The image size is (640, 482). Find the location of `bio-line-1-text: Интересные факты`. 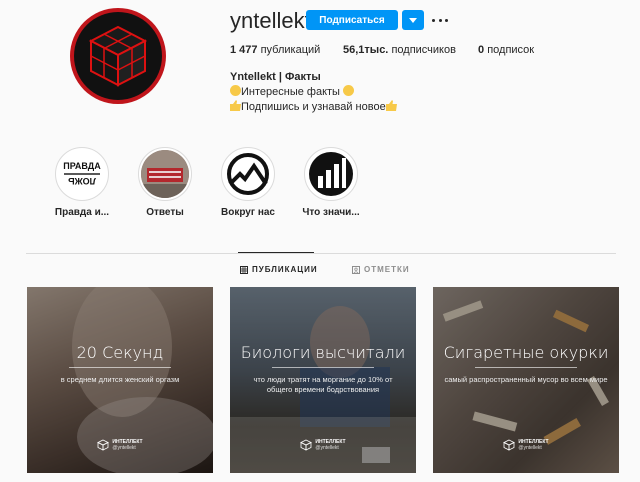

bio-line-1-text: Интересные факты is located at coordinates (290, 92).